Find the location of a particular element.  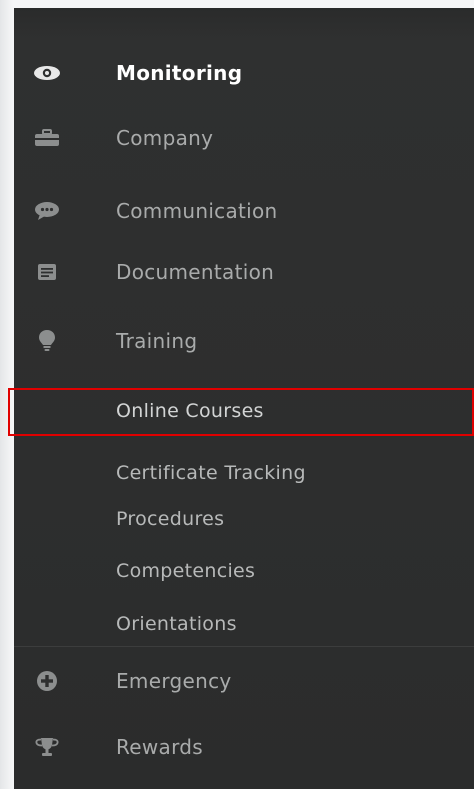

sidebar-item-label: Rewards is located at coordinates (160, 747).